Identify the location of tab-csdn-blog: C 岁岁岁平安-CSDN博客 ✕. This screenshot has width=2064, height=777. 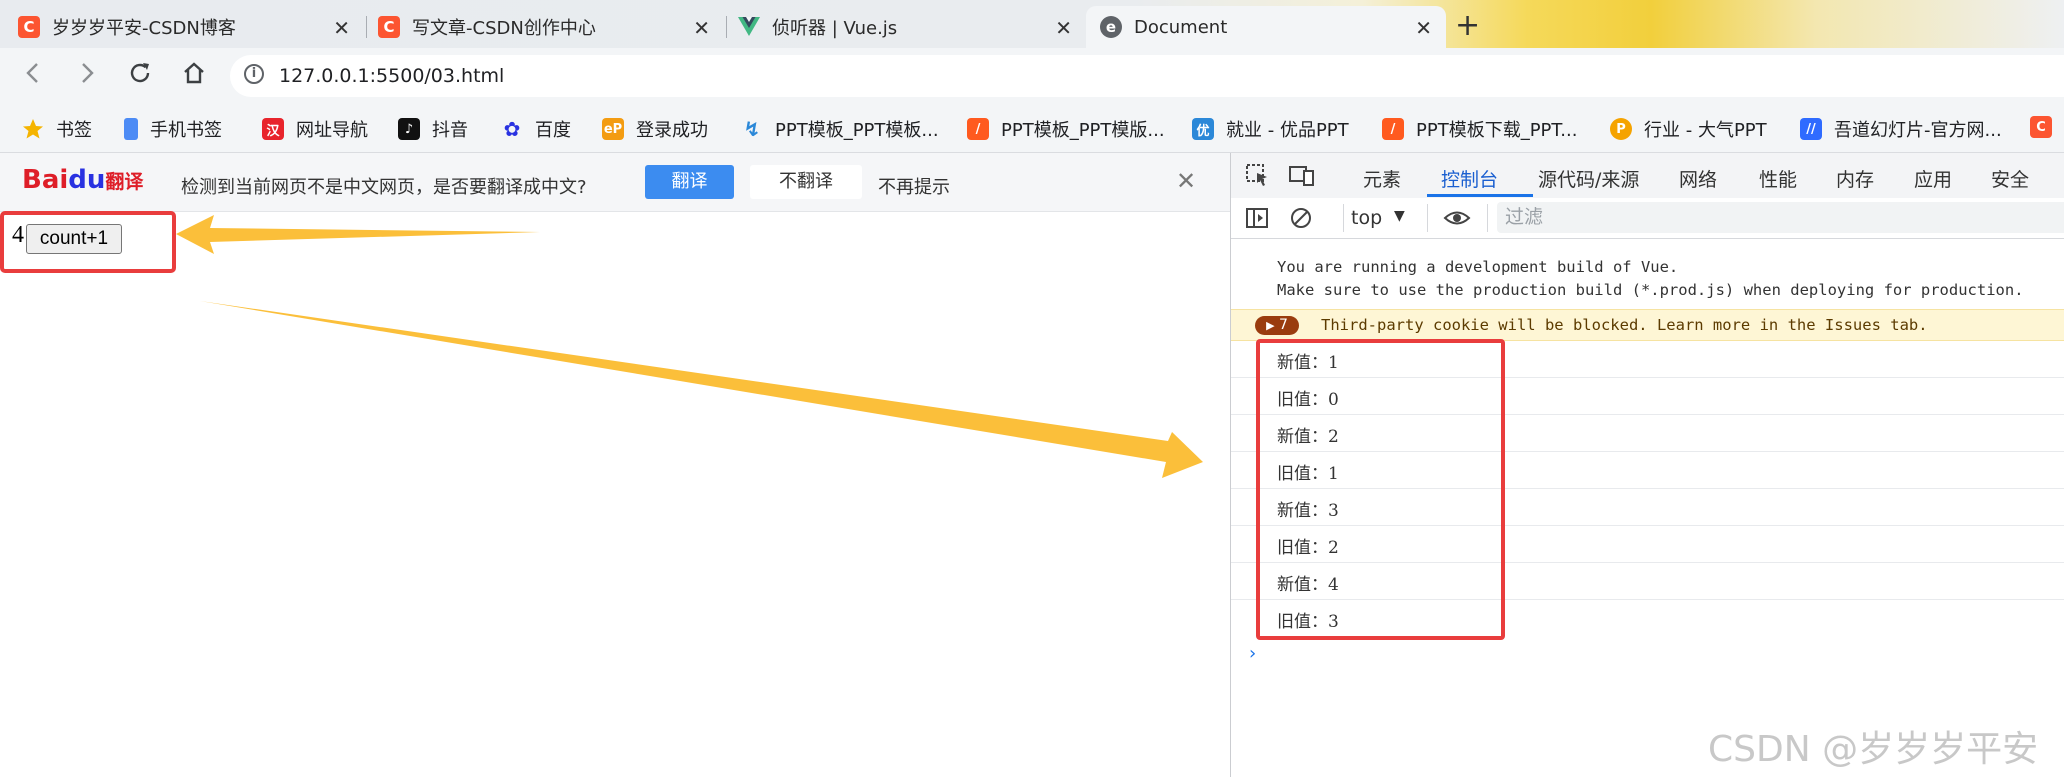
(184, 27).